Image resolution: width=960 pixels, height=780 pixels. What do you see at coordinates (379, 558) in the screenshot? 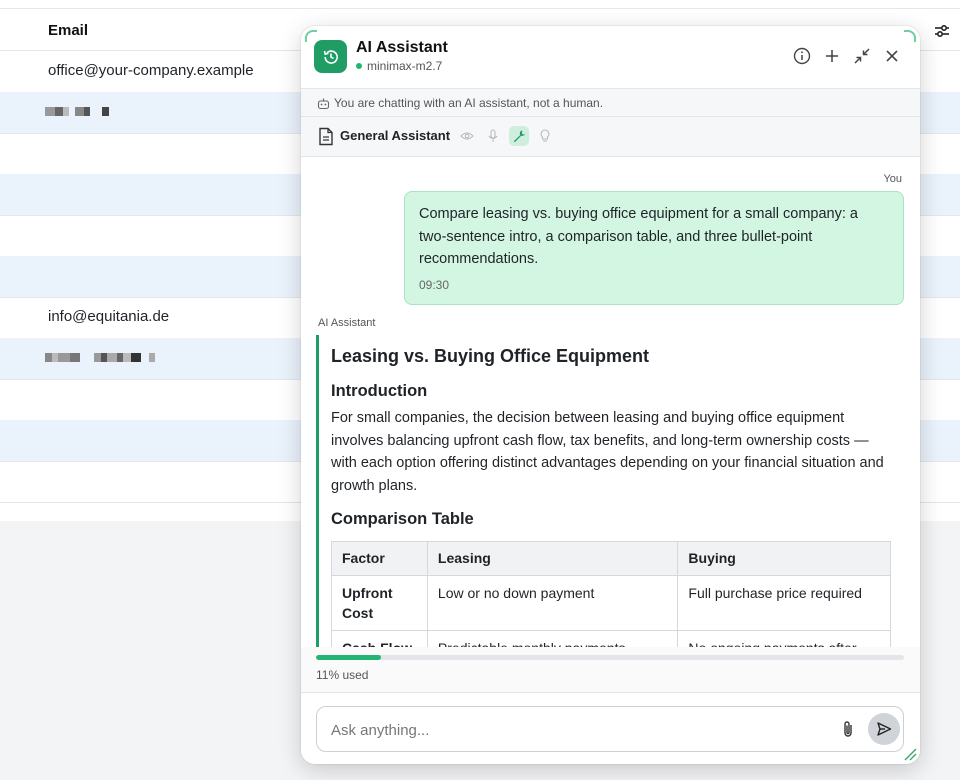
I see `table-header-cell: Factor` at bounding box center [379, 558].